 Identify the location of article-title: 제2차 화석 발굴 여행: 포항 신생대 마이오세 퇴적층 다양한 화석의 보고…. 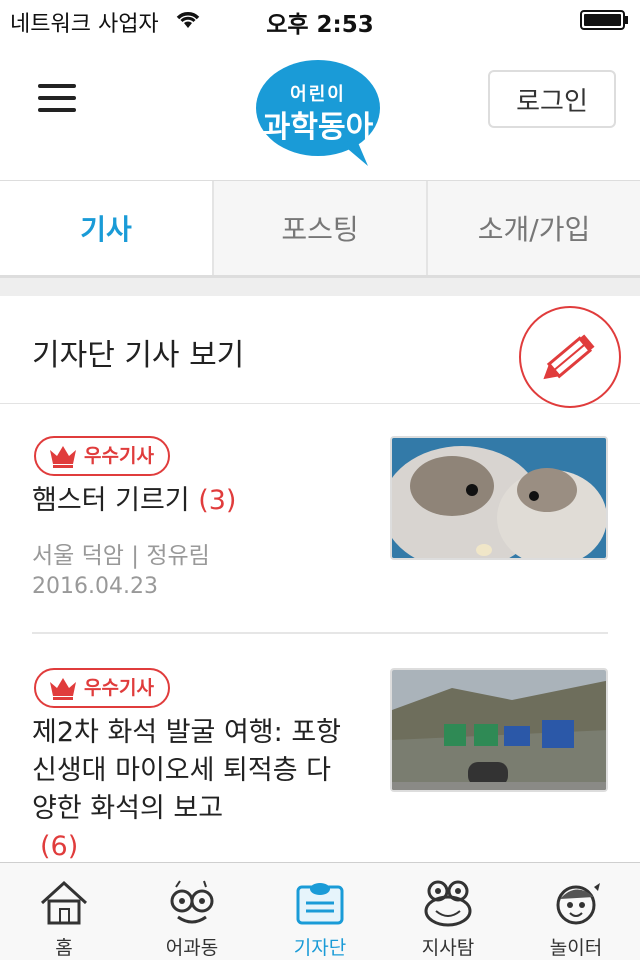
(192, 790).